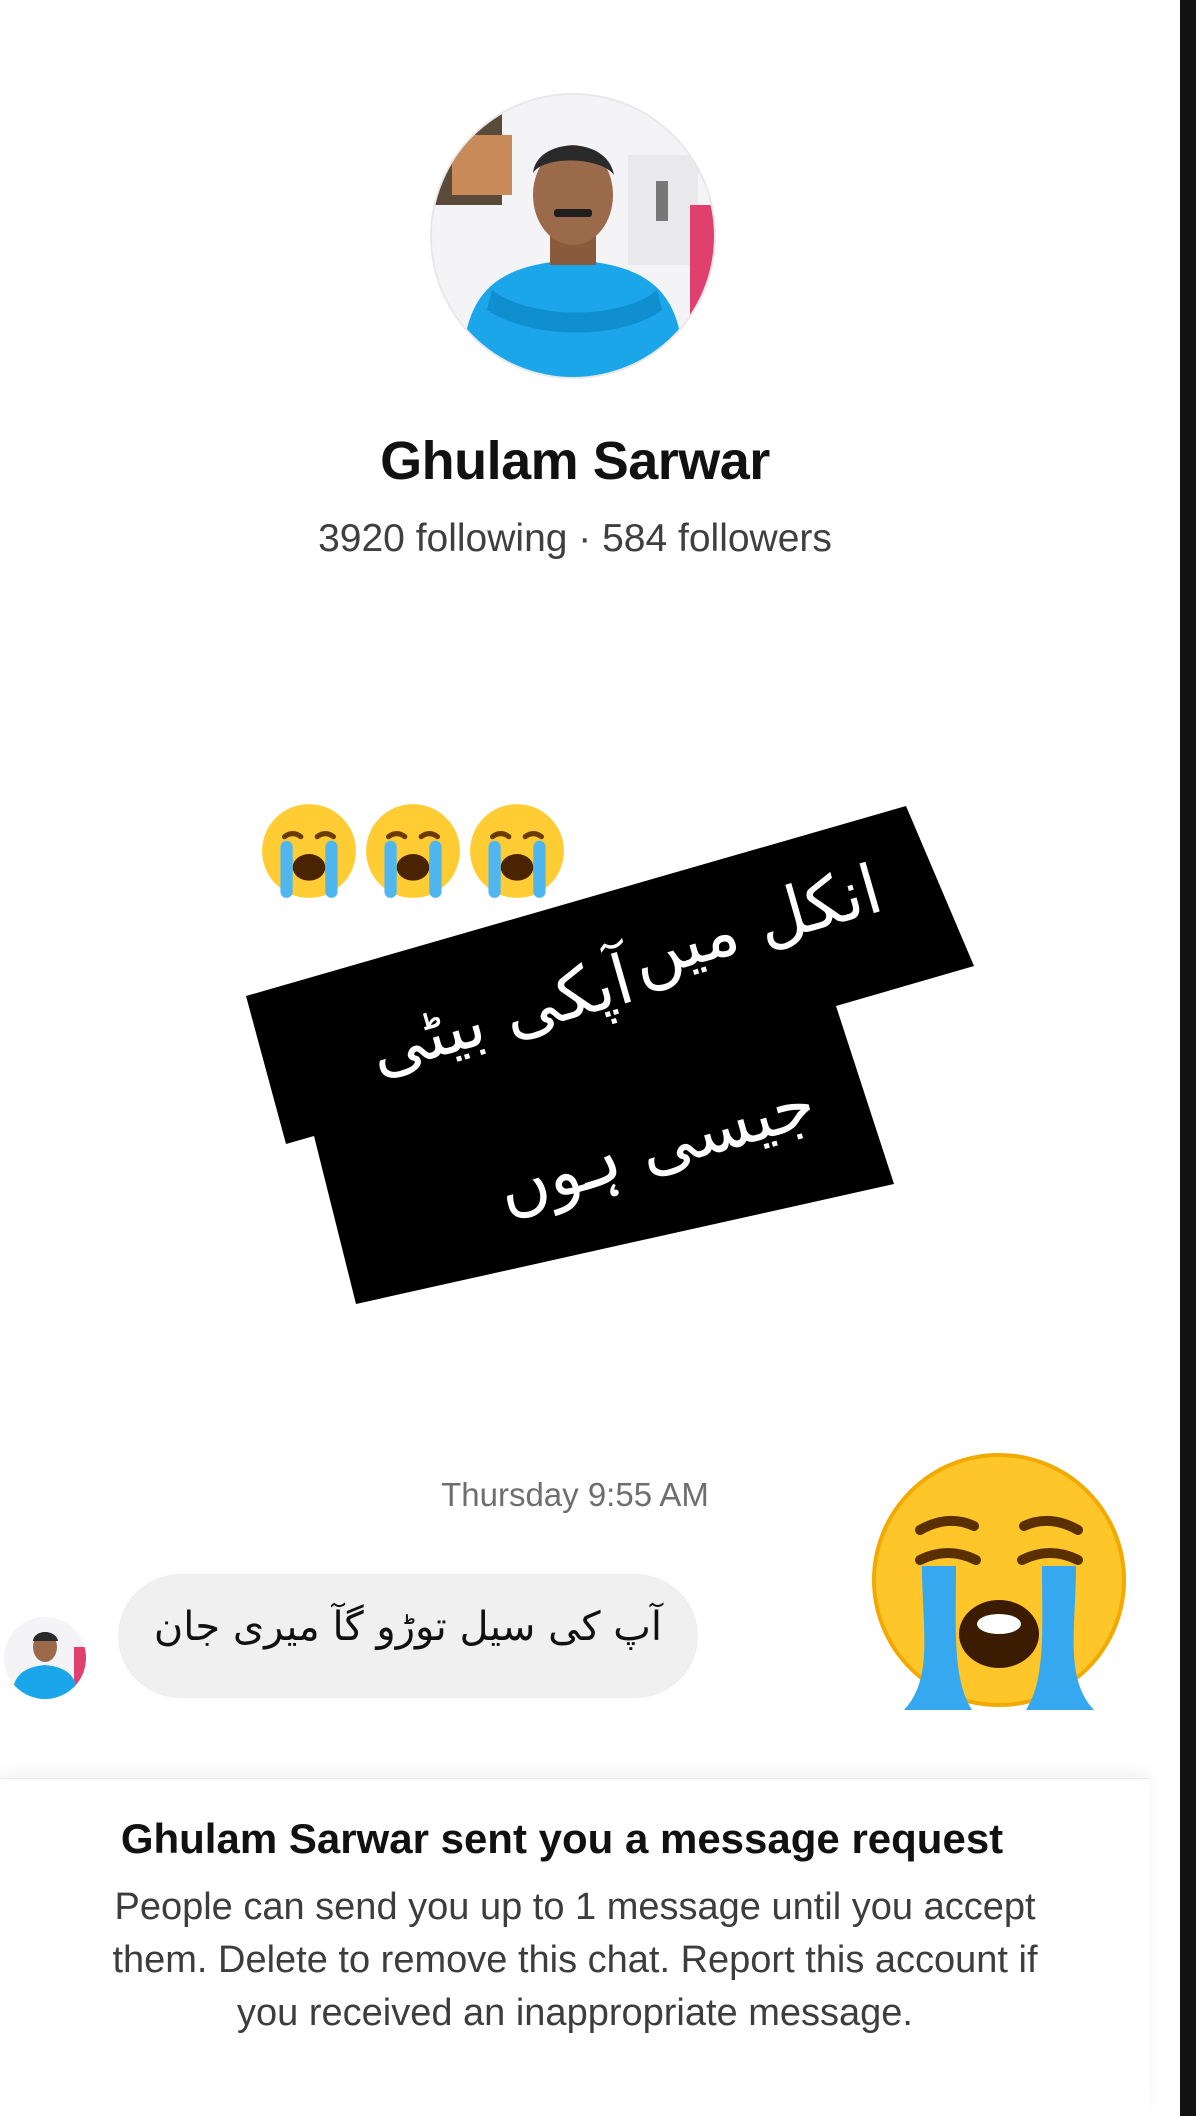 The height and width of the screenshot is (2117, 1196). Describe the element at coordinates (45, 1658) in the screenshot. I see `sender-avatar` at that location.